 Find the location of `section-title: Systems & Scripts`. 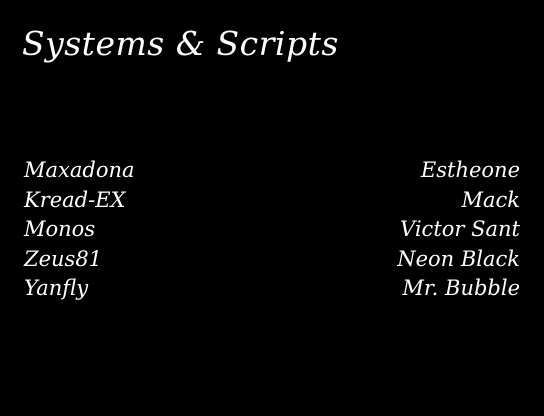

section-title: Systems & Scripts is located at coordinates (180, 43).